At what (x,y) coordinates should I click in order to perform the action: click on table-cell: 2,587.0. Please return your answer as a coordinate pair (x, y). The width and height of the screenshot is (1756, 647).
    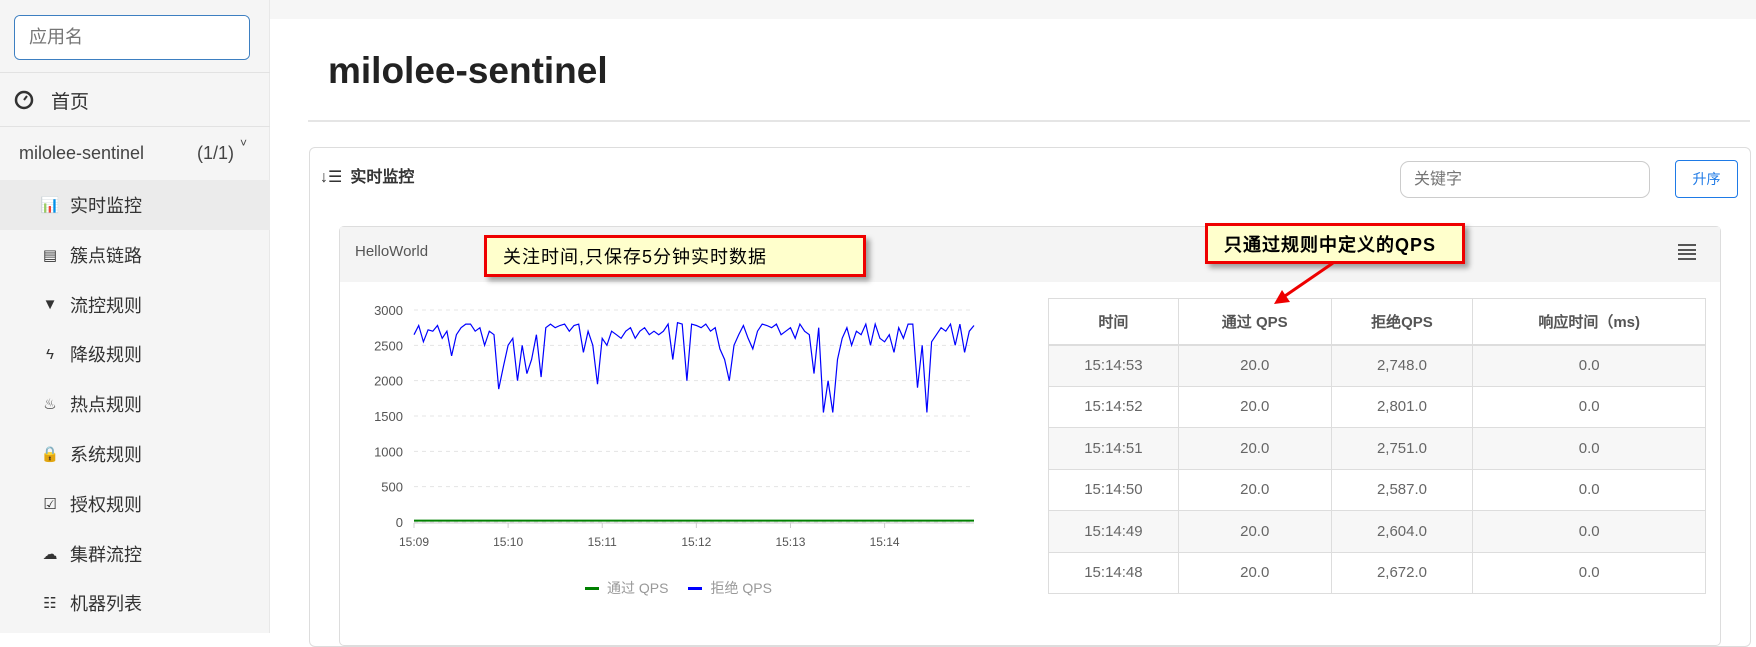
    Looking at the image, I should click on (1402, 489).